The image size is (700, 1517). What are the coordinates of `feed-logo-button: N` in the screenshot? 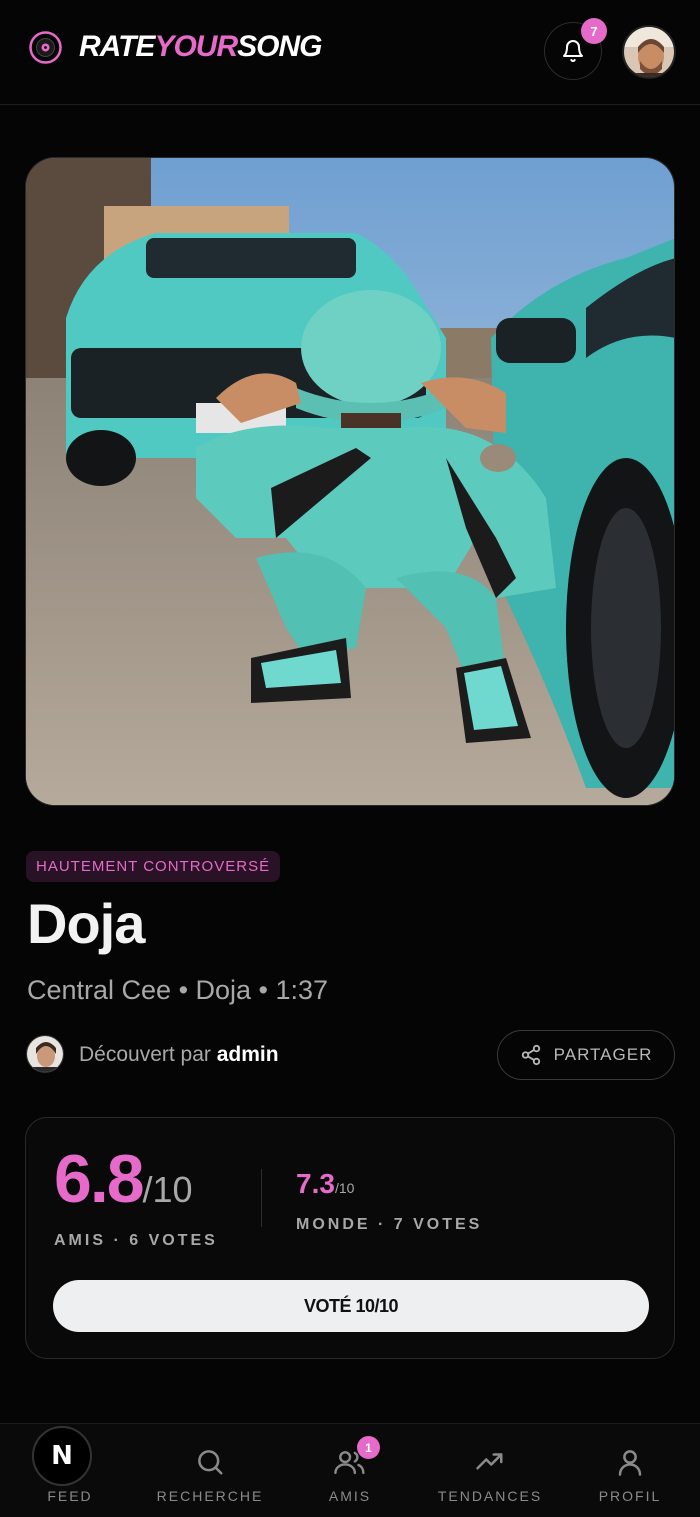 It's located at (62, 1456).